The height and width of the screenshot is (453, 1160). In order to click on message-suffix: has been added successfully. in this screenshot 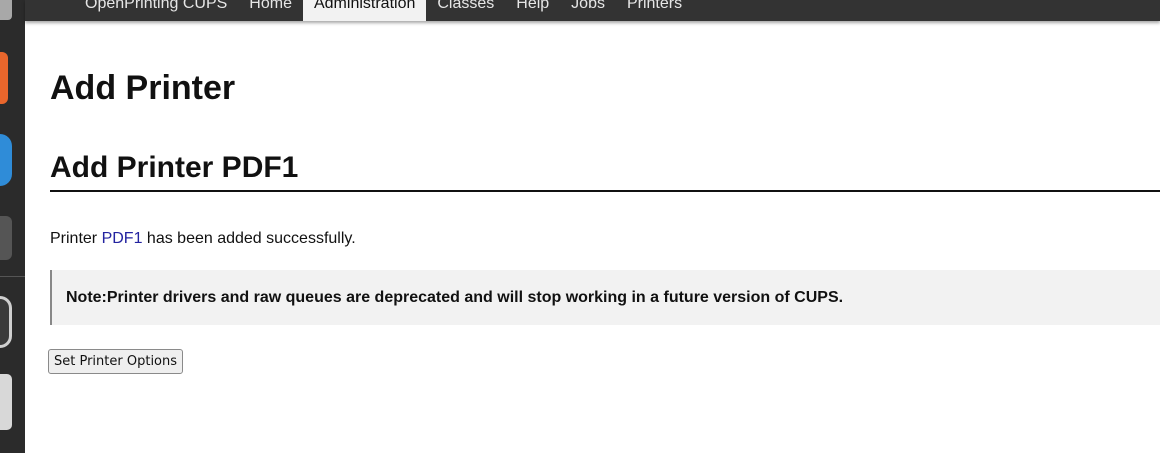, I will do `click(249, 238)`.